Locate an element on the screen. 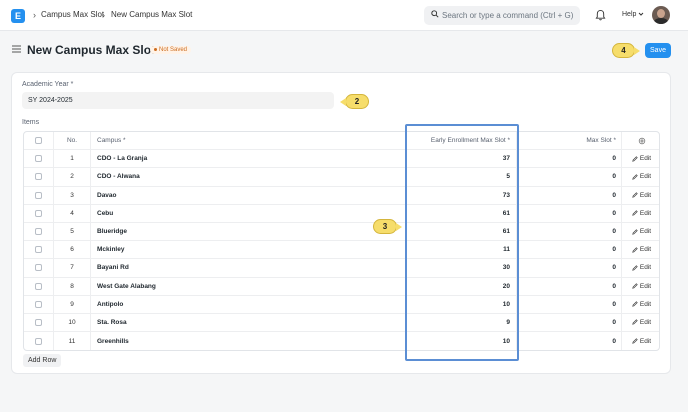 This screenshot has width=688, height=412. table-row: 9 Antipolo 10 0 Edit is located at coordinates (341, 304).